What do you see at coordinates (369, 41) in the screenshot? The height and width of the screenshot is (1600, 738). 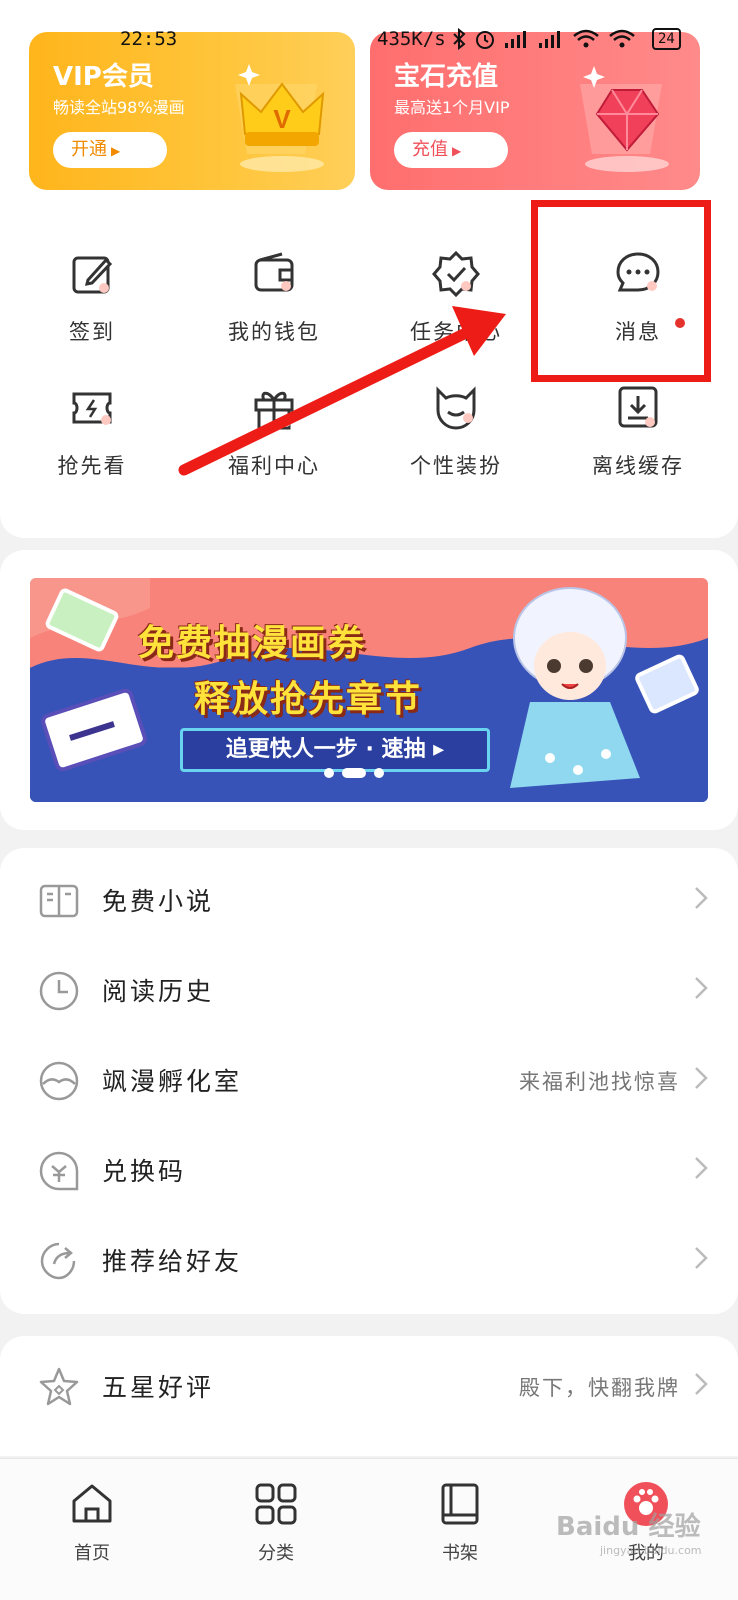 I see `status-bar: 22:53 435K/s 24` at bounding box center [369, 41].